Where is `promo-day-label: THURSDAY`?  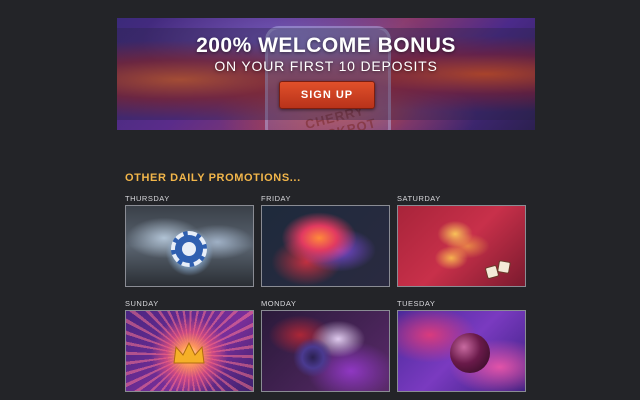
promo-day-label: THURSDAY is located at coordinates (147, 198).